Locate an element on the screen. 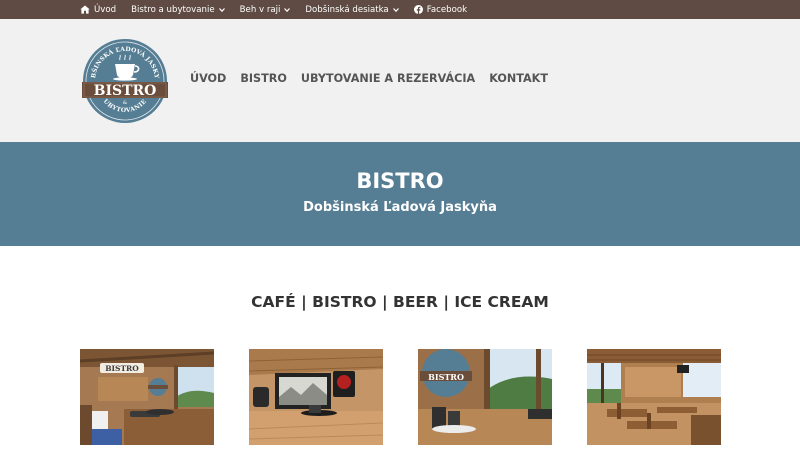 This screenshot has width=800, height=450. nav-item-kontakt: KONTAKT is located at coordinates (518, 78).